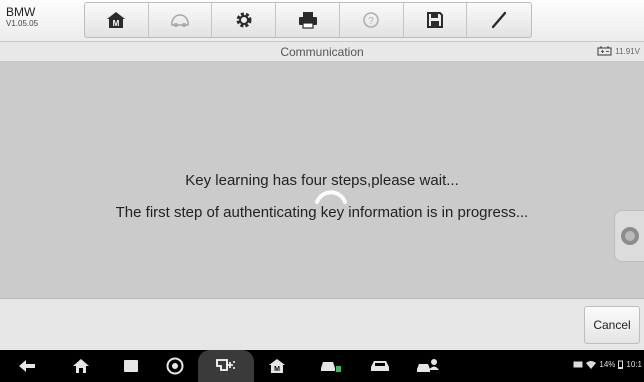  I want to click on vehicle-swap-icon, so click(180, 20).